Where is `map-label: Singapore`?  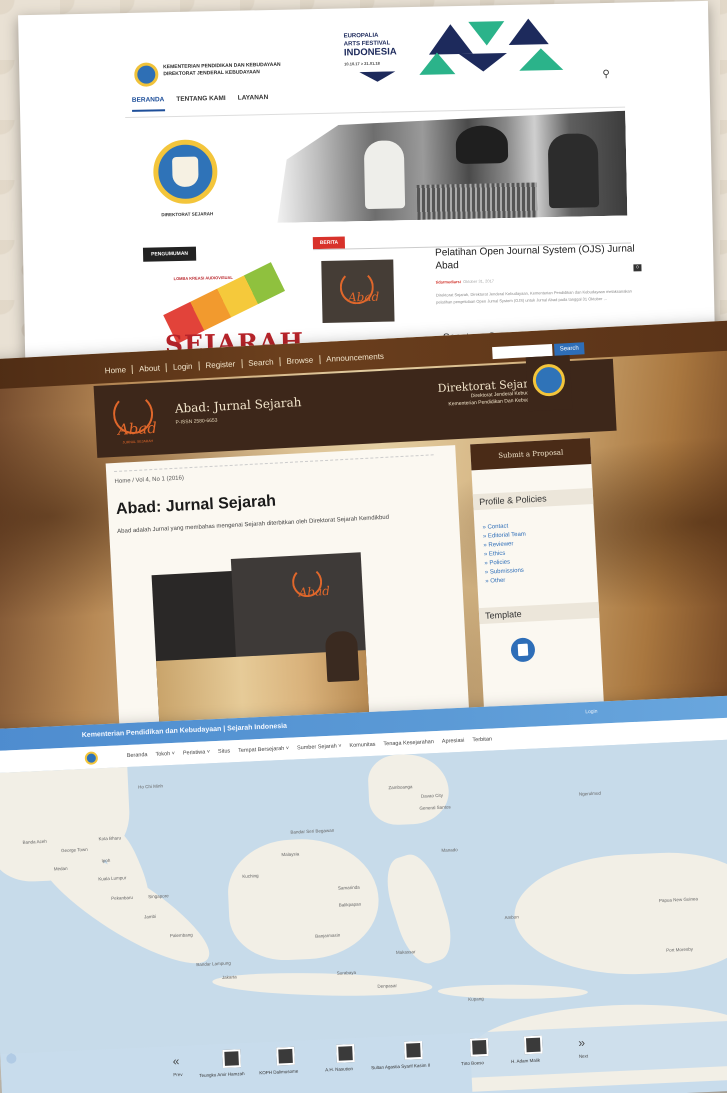 map-label: Singapore is located at coordinates (158, 896).